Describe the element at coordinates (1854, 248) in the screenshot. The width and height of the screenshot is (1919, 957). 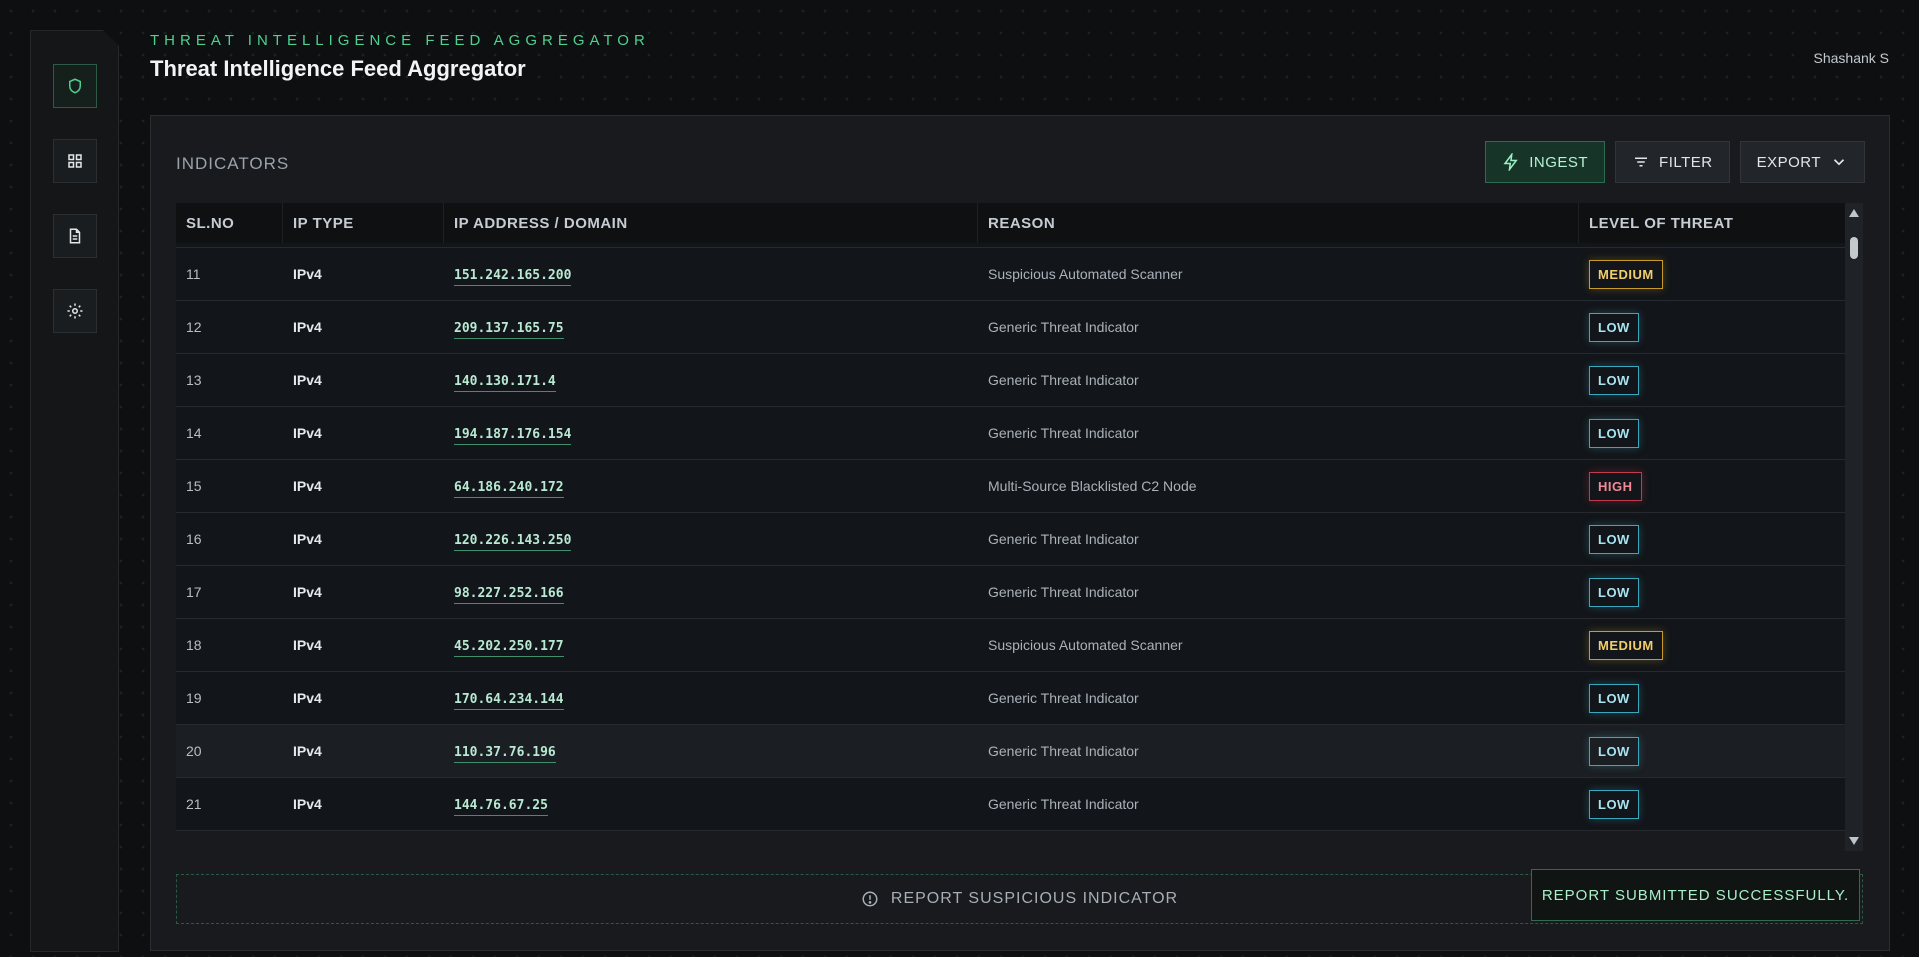
I see `scrollbar-thumb` at that location.